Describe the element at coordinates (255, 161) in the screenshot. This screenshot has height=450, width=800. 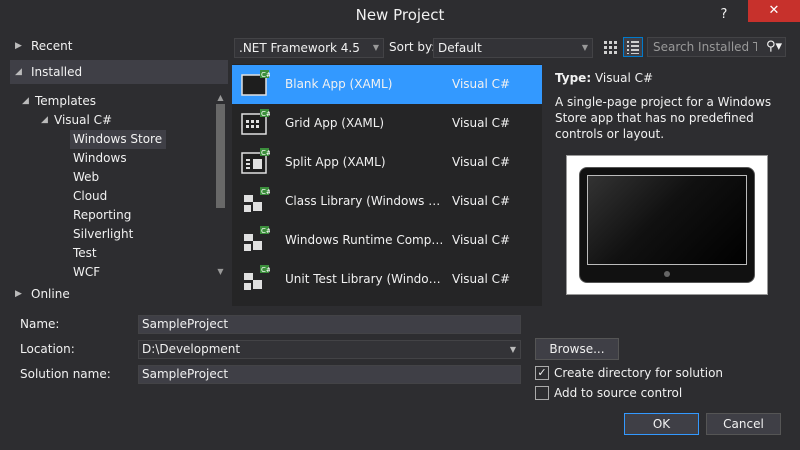
I see `split-app-icon: C#` at that location.